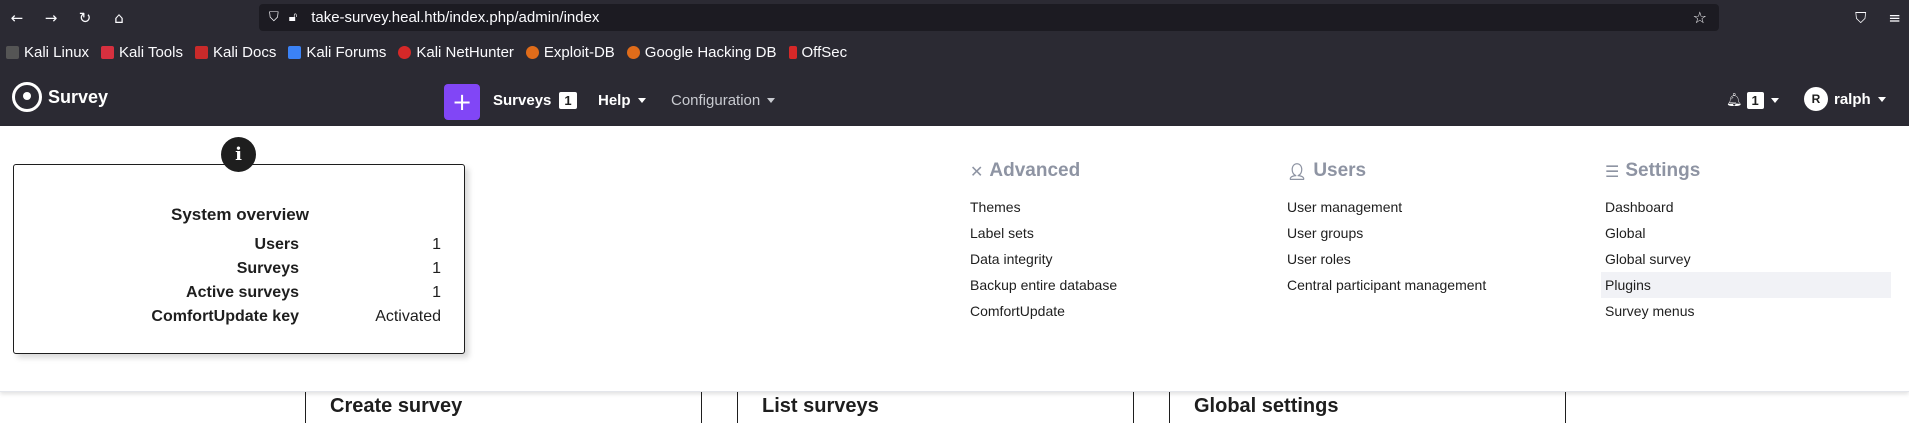 The image size is (1909, 423). What do you see at coordinates (293, 17) in the screenshot?
I see `lock-icon: 🔓︎` at bounding box center [293, 17].